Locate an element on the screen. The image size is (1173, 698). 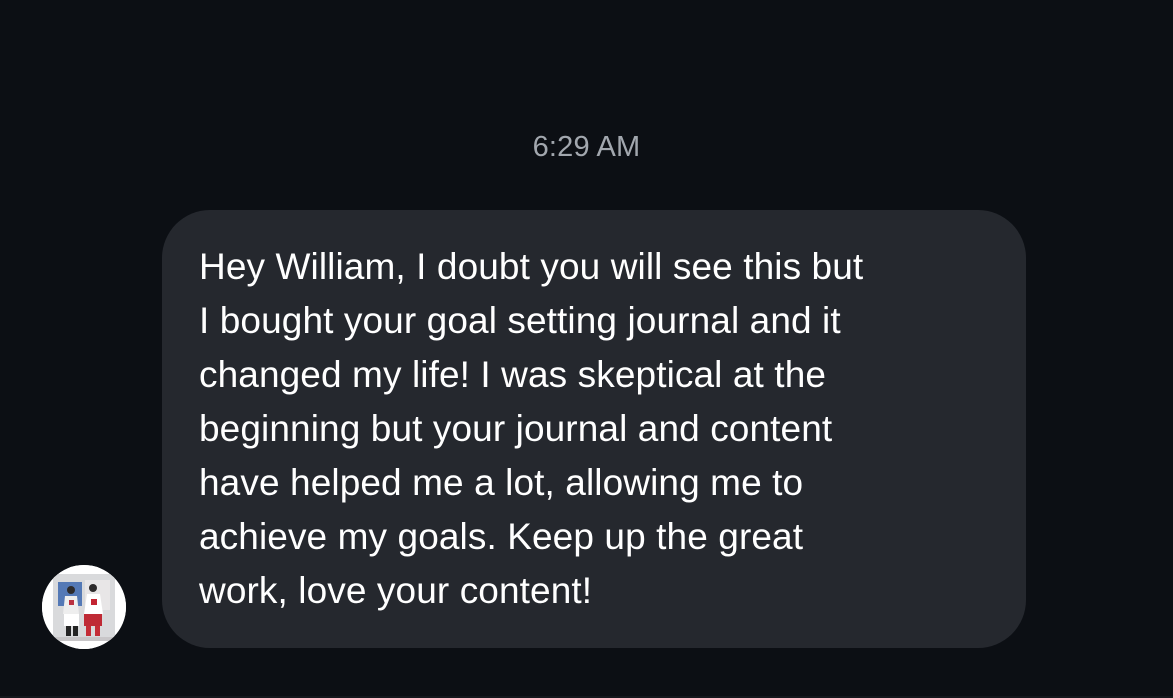
message-timestamp: 6:29 AM is located at coordinates (586, 147).